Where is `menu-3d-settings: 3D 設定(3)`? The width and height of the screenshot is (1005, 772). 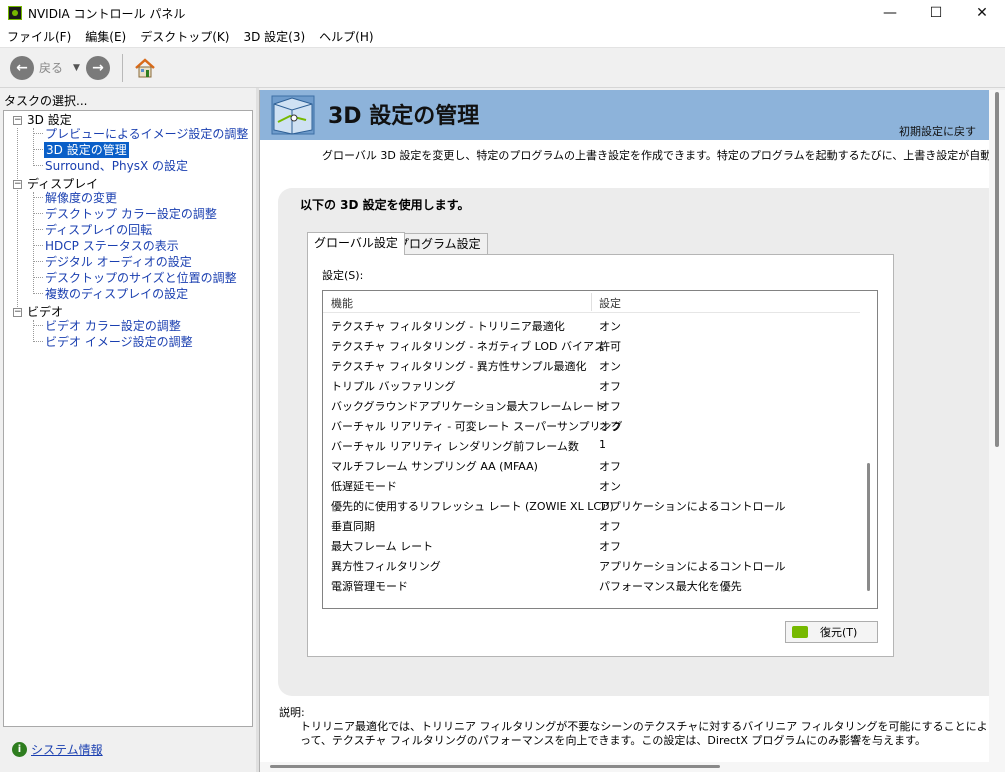
menu-3d-settings: 3D 設定(3) is located at coordinates (274, 37).